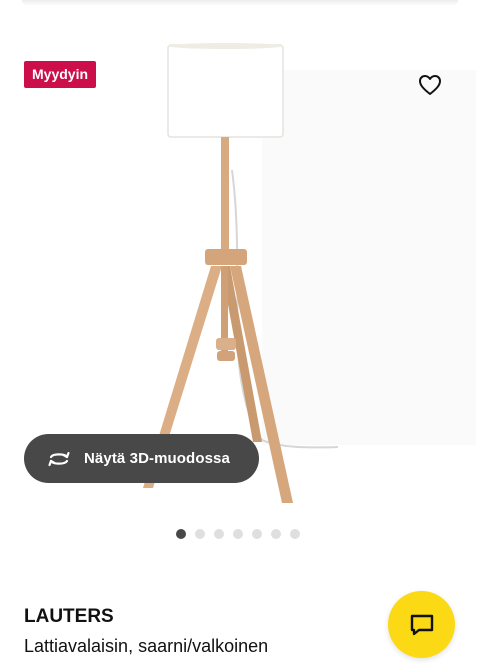 The image size is (480, 671). I want to click on heart-outline-icon, so click(430, 85).